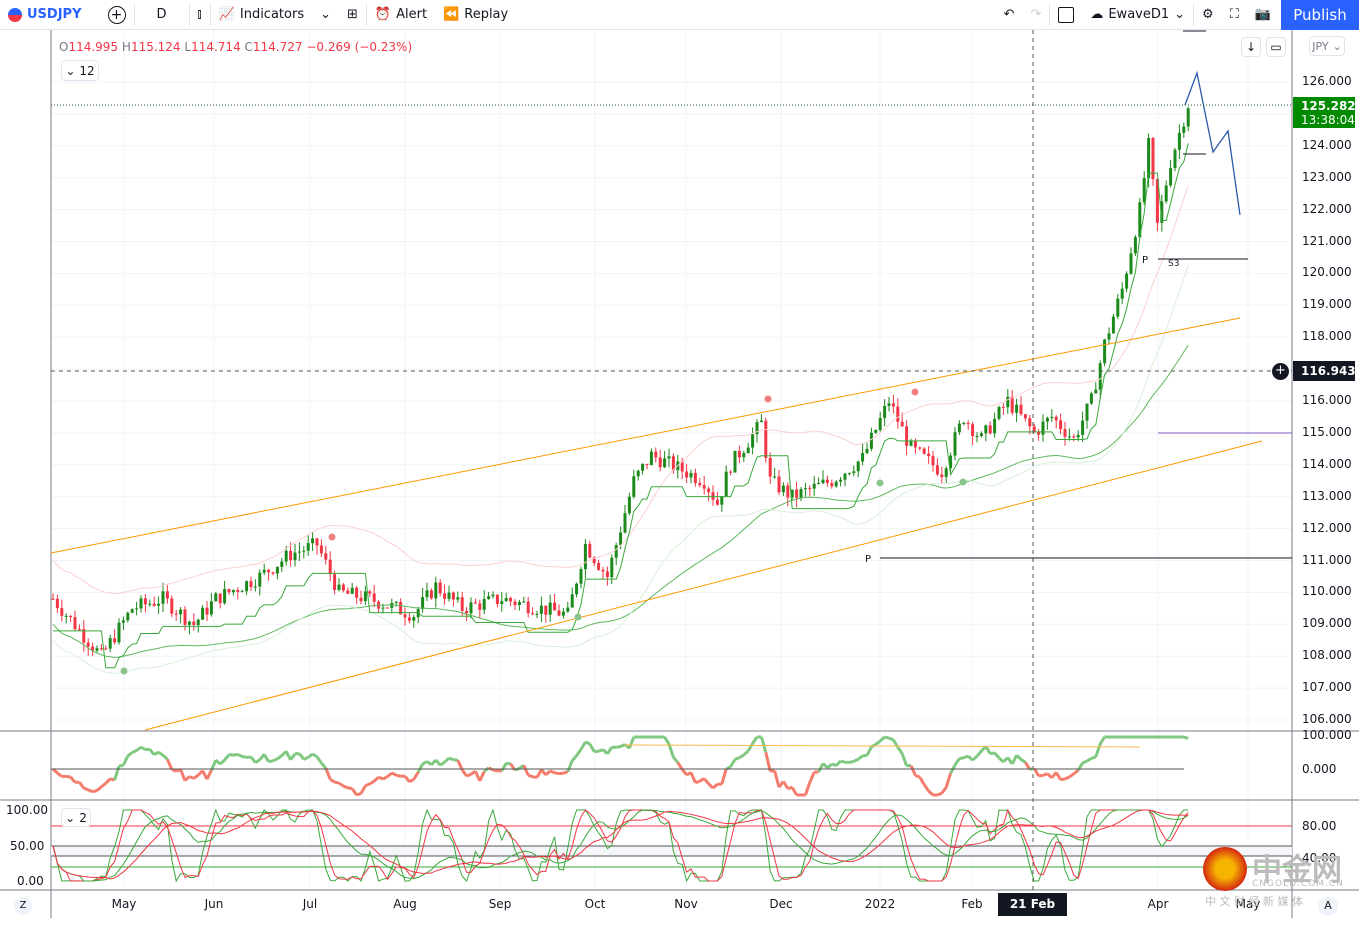 This screenshot has height=939, width=1359. What do you see at coordinates (685, 904) in the screenshot?
I see `time-tick: Nov` at bounding box center [685, 904].